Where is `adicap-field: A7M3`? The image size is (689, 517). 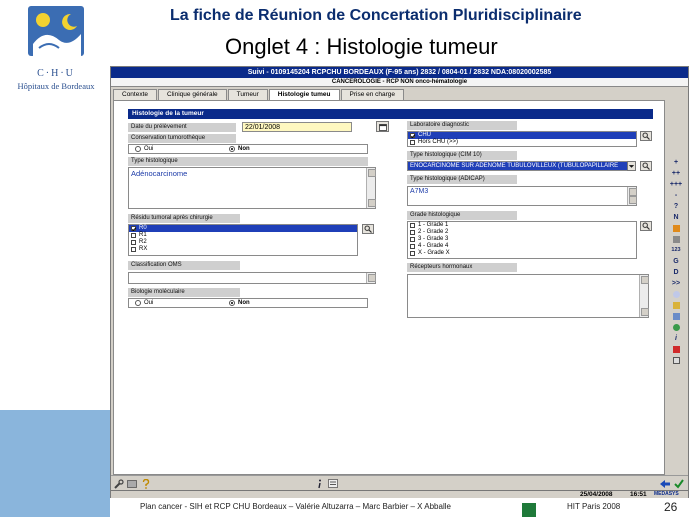
adicap-field: A7M3 is located at coordinates (522, 196).